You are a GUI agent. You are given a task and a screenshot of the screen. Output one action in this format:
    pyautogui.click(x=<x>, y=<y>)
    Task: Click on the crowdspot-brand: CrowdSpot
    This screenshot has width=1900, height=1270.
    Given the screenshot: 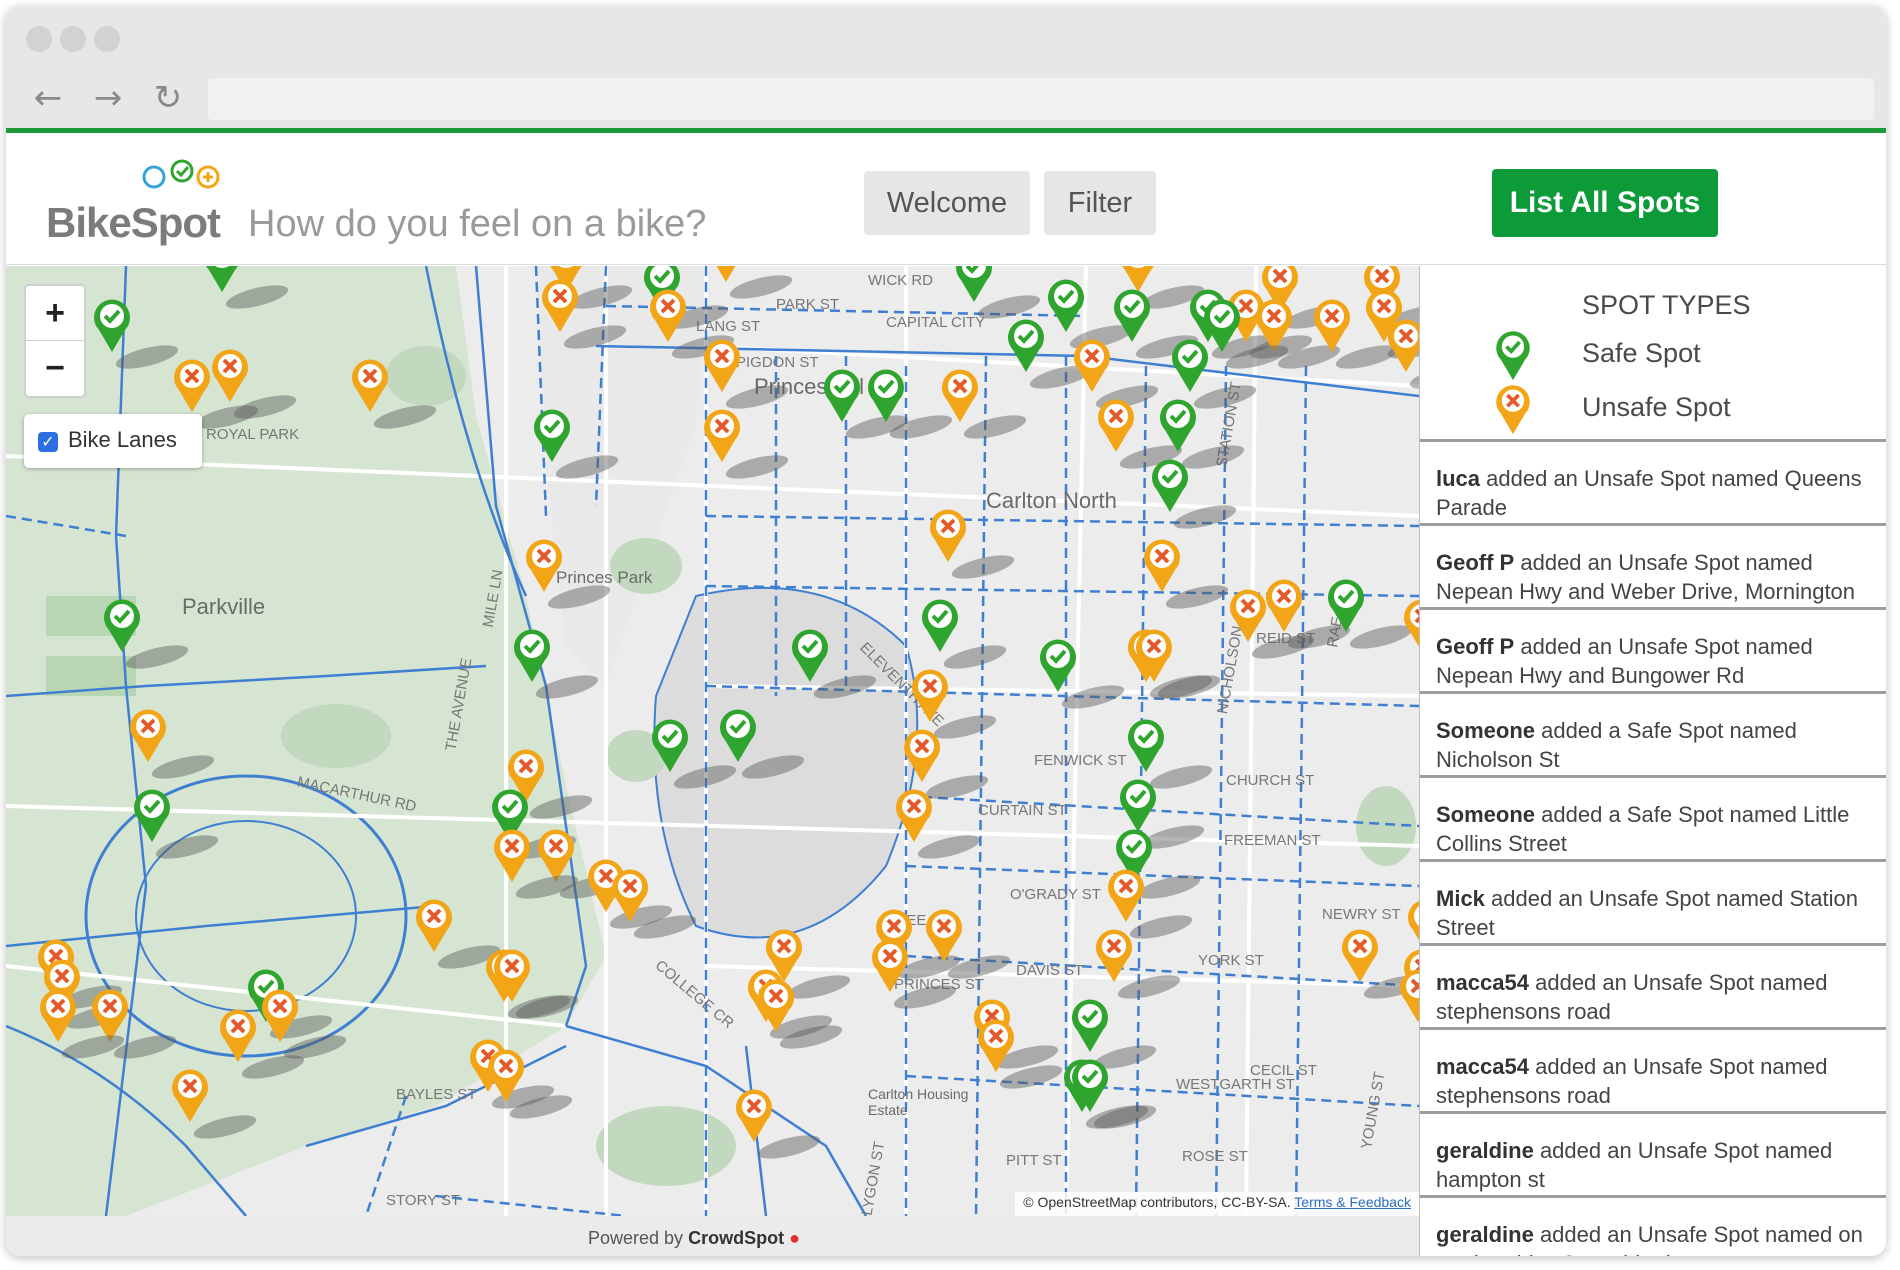 What is the action you would take?
    pyautogui.click(x=736, y=1238)
    